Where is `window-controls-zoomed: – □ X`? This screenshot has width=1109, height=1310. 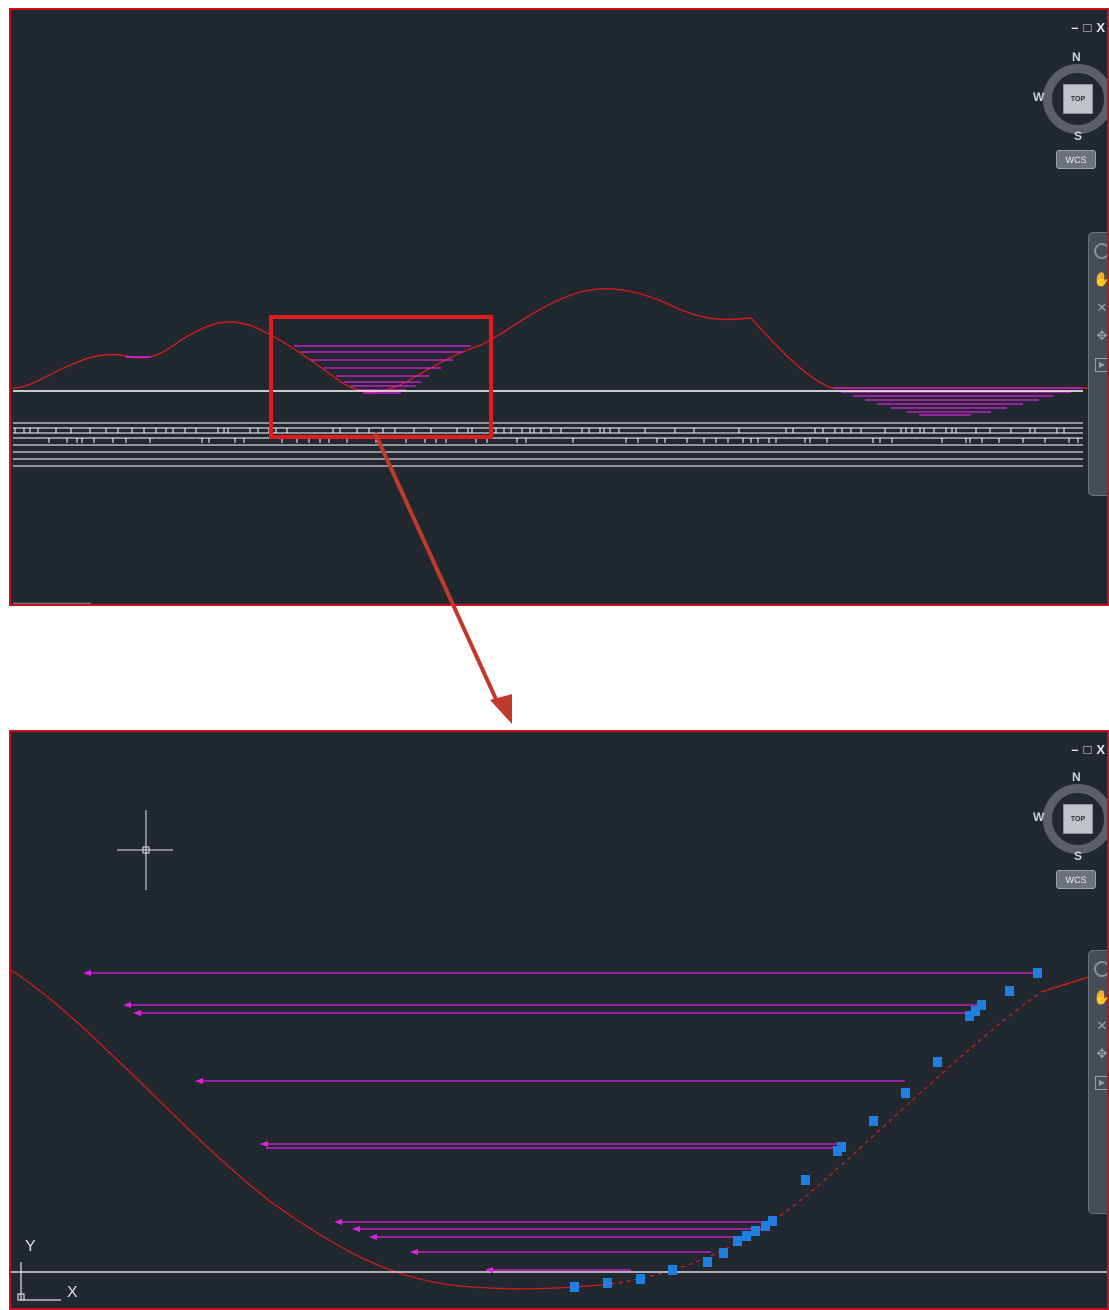 window-controls-zoomed: – □ X is located at coordinates (1087, 749).